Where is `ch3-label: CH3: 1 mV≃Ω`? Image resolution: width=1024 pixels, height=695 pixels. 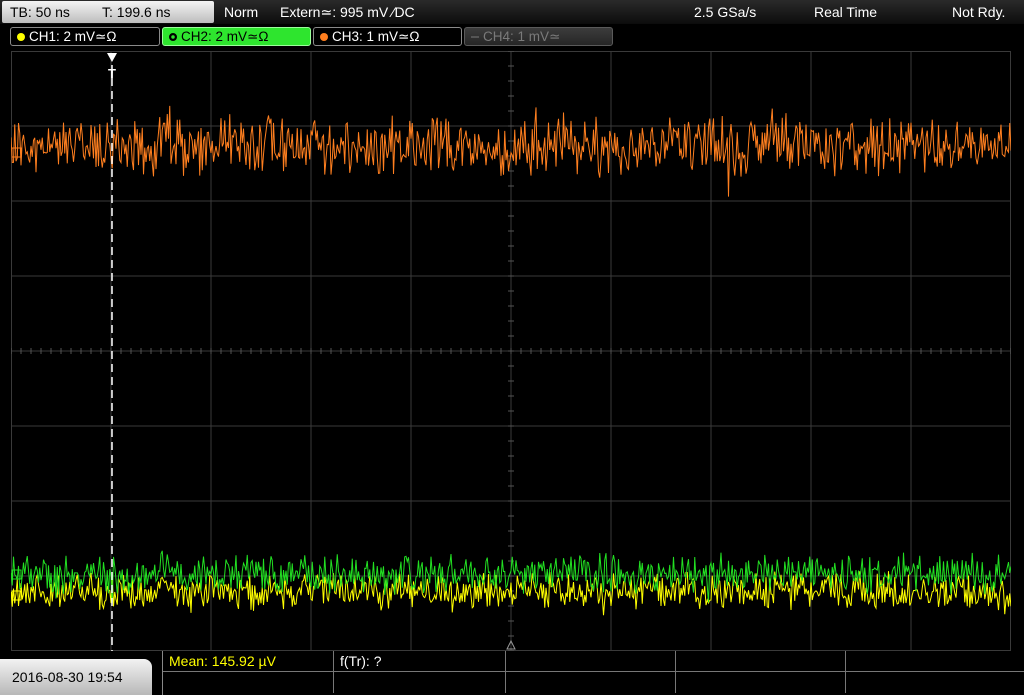
ch3-label: CH3: 1 mV≃Ω is located at coordinates (376, 36).